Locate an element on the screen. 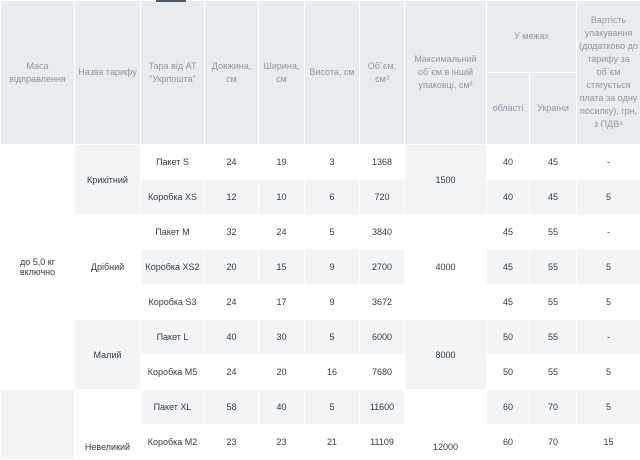 The image size is (640, 460). header-height: Висота, см is located at coordinates (332, 72).